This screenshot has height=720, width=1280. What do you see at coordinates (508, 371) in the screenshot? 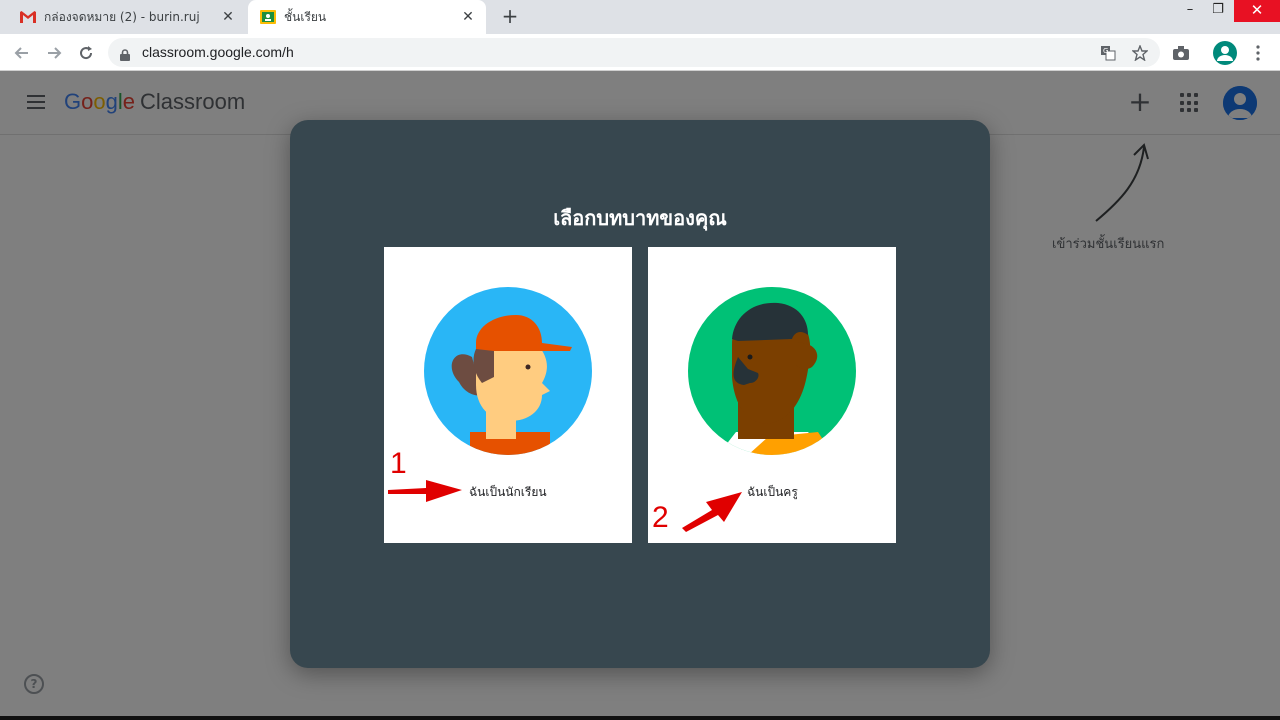
I see `student-avatar-icon` at bounding box center [508, 371].